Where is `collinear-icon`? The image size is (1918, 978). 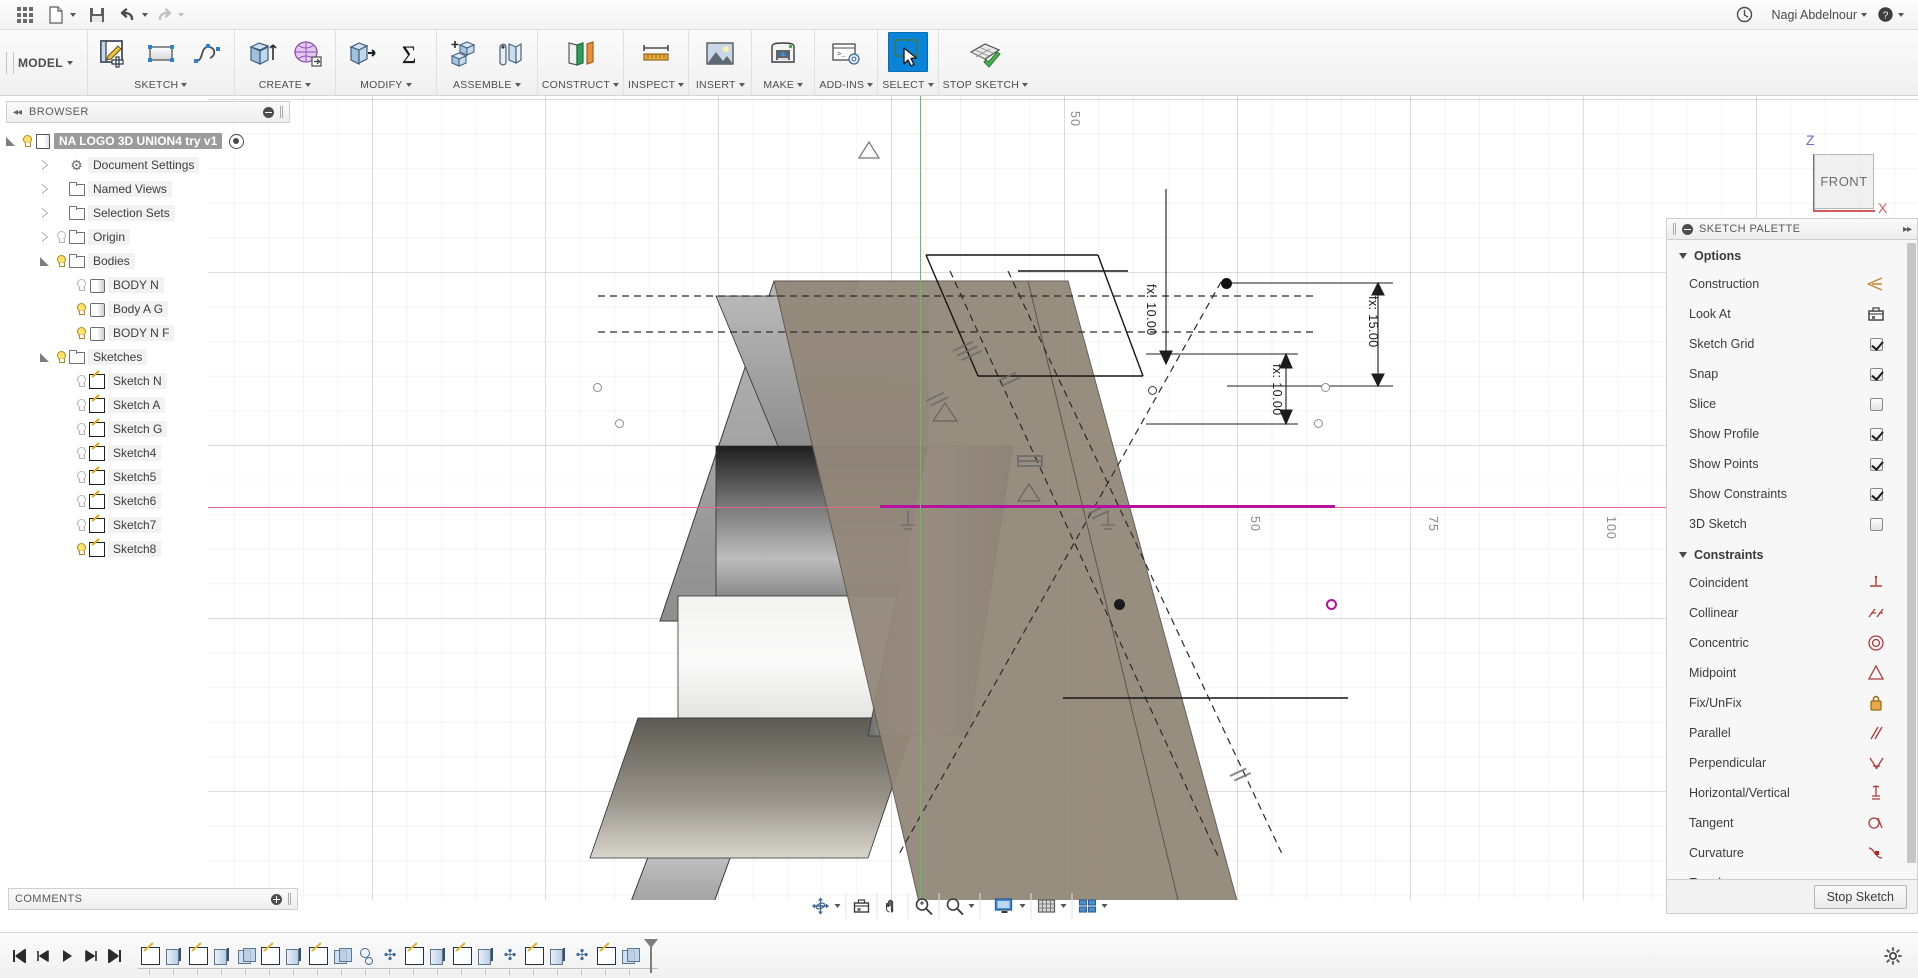 collinear-icon is located at coordinates (1876, 613).